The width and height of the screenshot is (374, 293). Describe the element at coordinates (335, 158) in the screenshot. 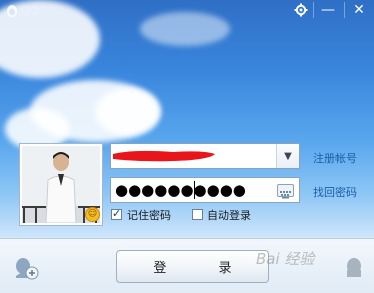

I see `register-account-link: 注册帐号` at that location.